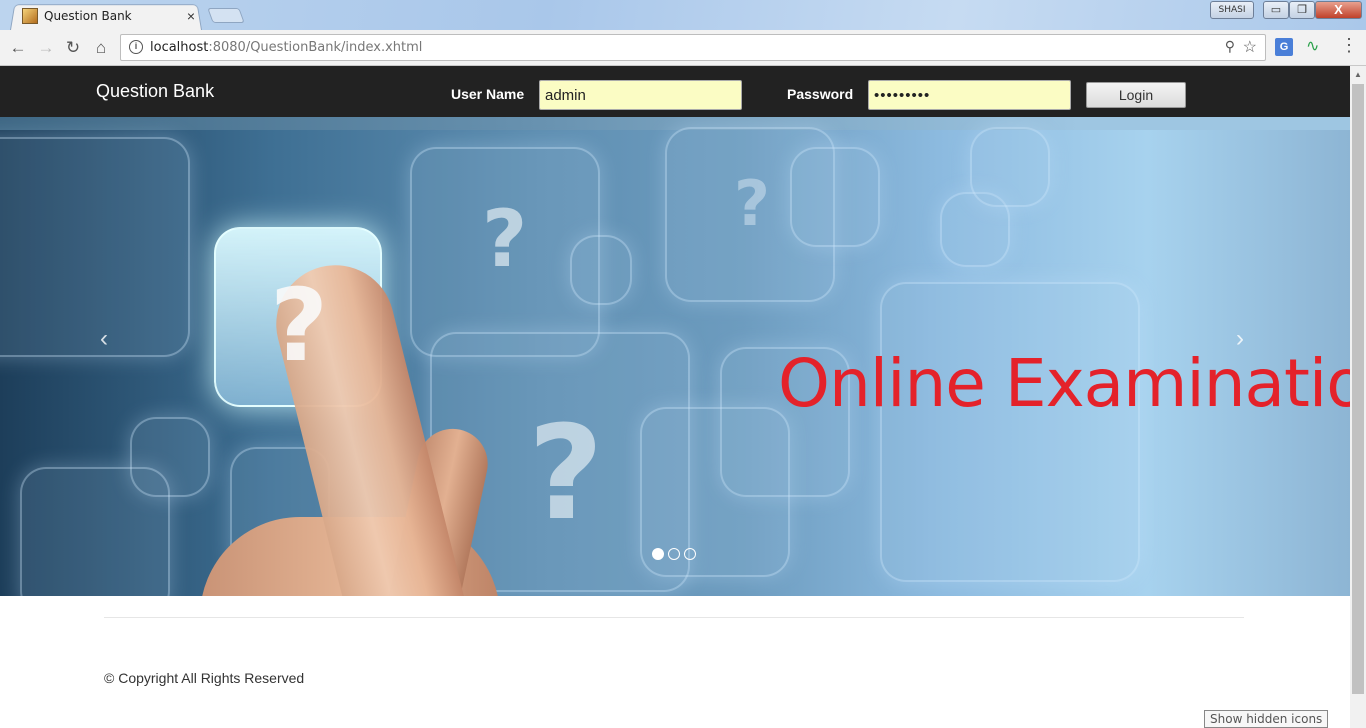 Image resolution: width=1366 pixels, height=728 pixels. What do you see at coordinates (1312, 46) in the screenshot?
I see `extension-icon: ∿` at bounding box center [1312, 46].